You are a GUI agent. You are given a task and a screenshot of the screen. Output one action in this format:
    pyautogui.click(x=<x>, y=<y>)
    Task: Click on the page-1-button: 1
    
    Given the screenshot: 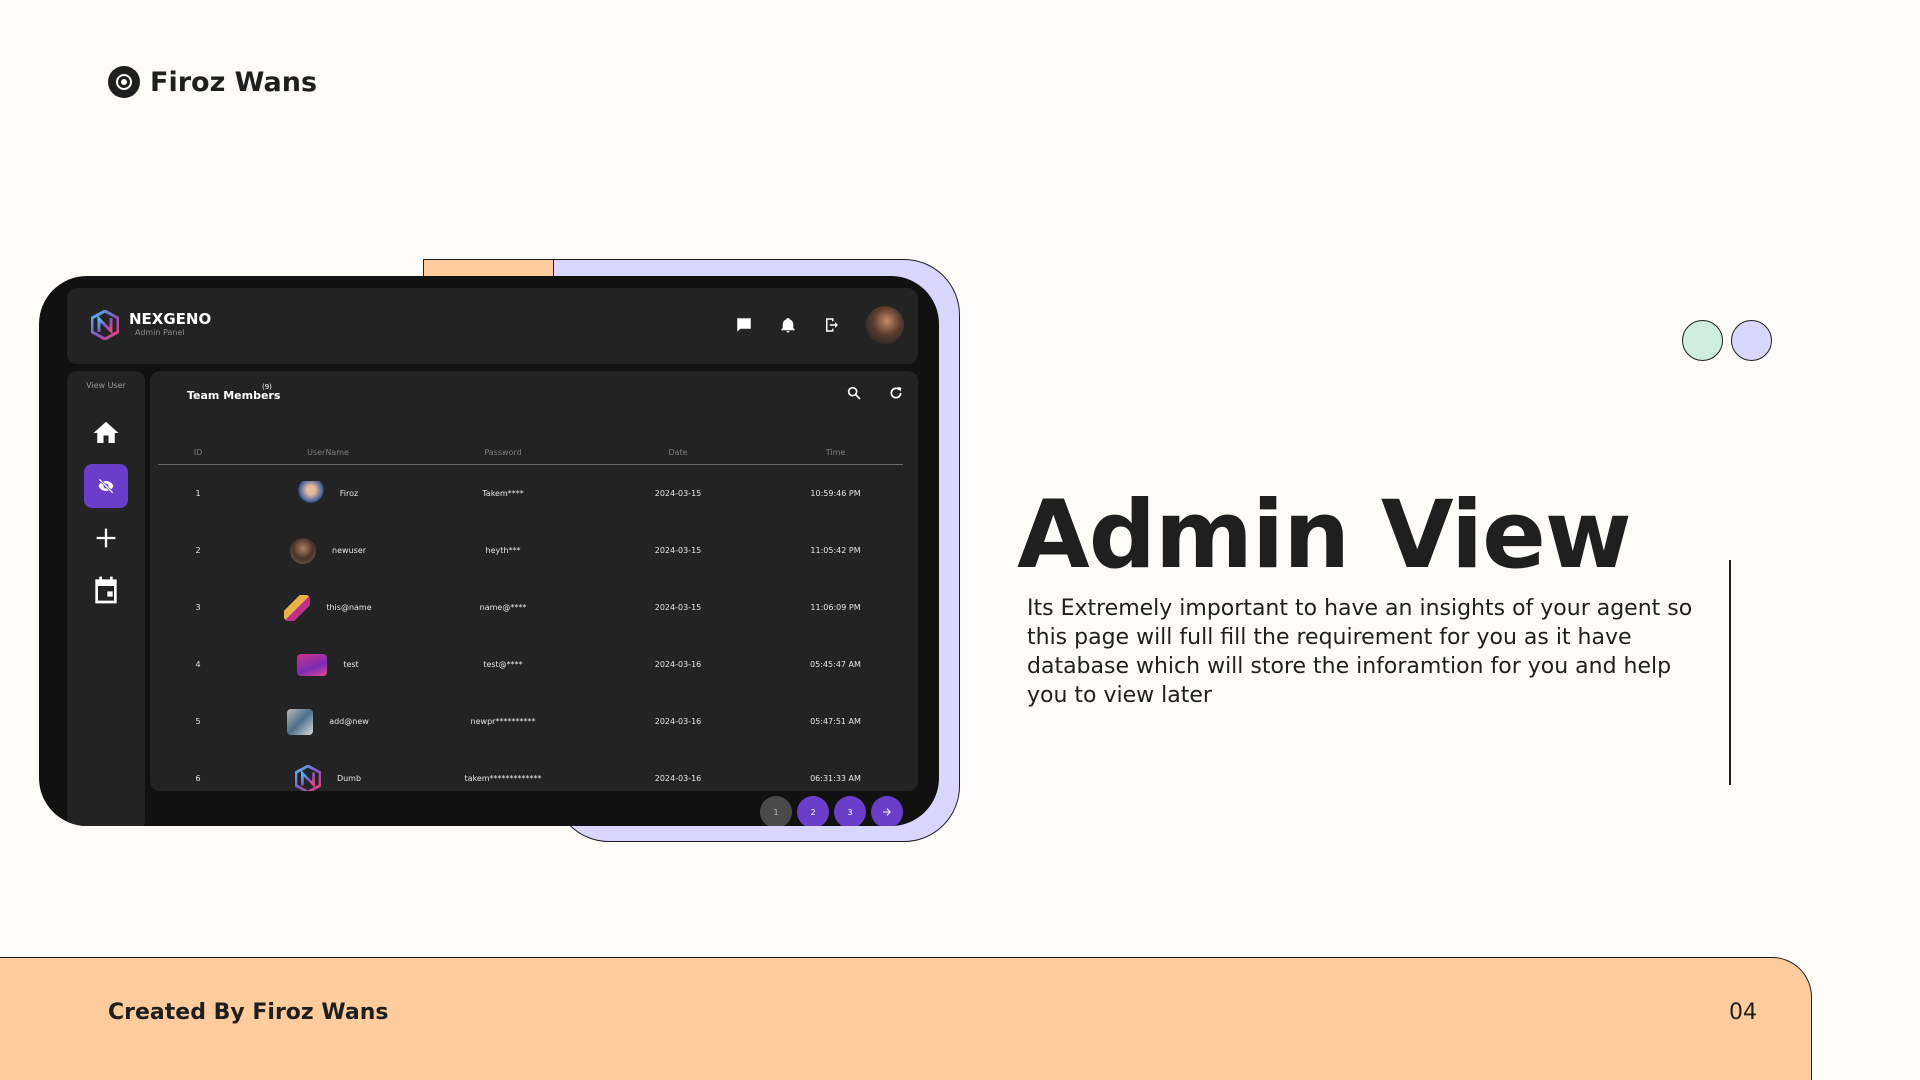 What is the action you would take?
    pyautogui.click(x=776, y=811)
    